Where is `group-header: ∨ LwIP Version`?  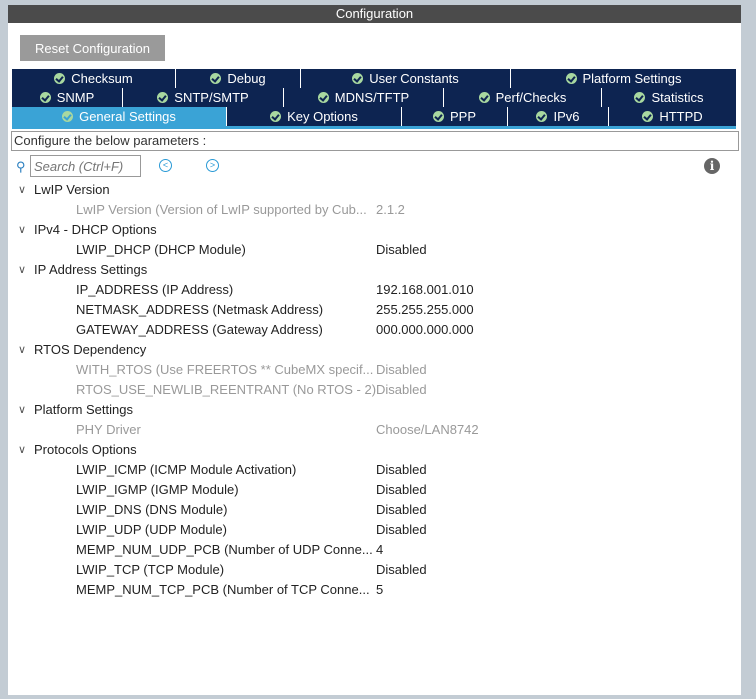 group-header: ∨ LwIP Version is located at coordinates (374, 190).